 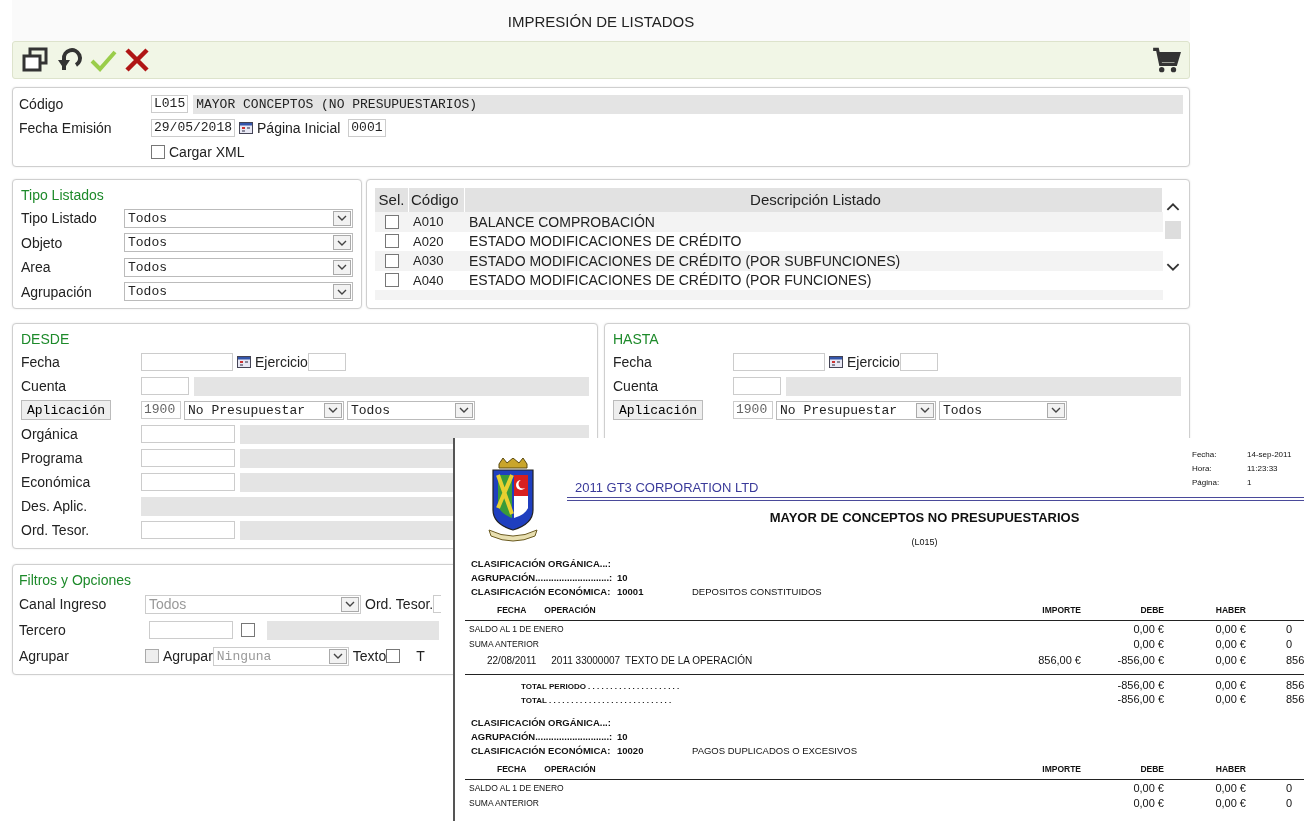 What do you see at coordinates (399, 604) in the screenshot?
I see `field-label: Ord. Tesor.` at bounding box center [399, 604].